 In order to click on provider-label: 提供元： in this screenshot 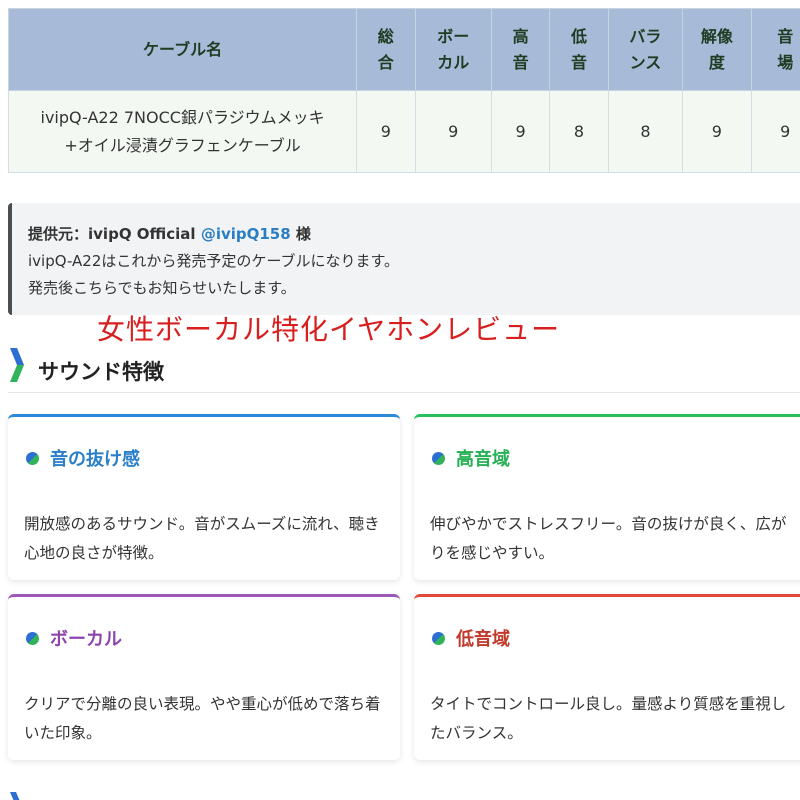, I will do `click(58, 234)`.